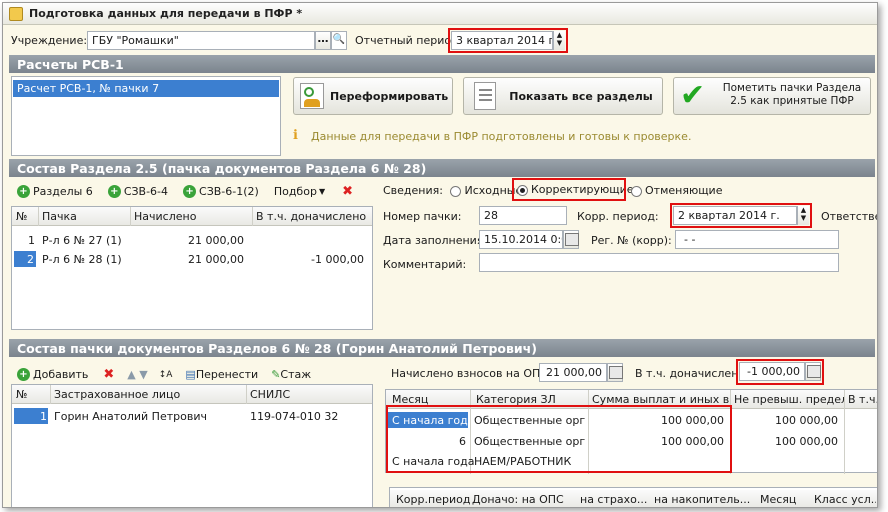  Describe the element at coordinates (201, 40) in the screenshot. I see `institution-field: ГБУ "Ромашки"` at that location.